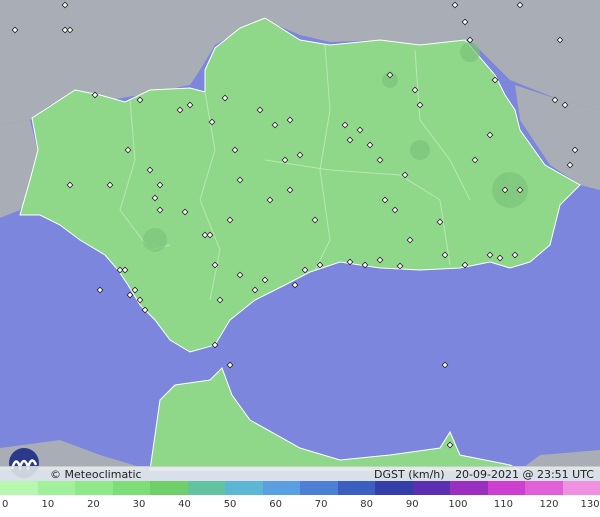 The width and height of the screenshot is (600, 517). What do you see at coordinates (524, 474) in the screenshot?
I see `datetime-label: 20-09-2021 @ 23:51 UTC` at bounding box center [524, 474].